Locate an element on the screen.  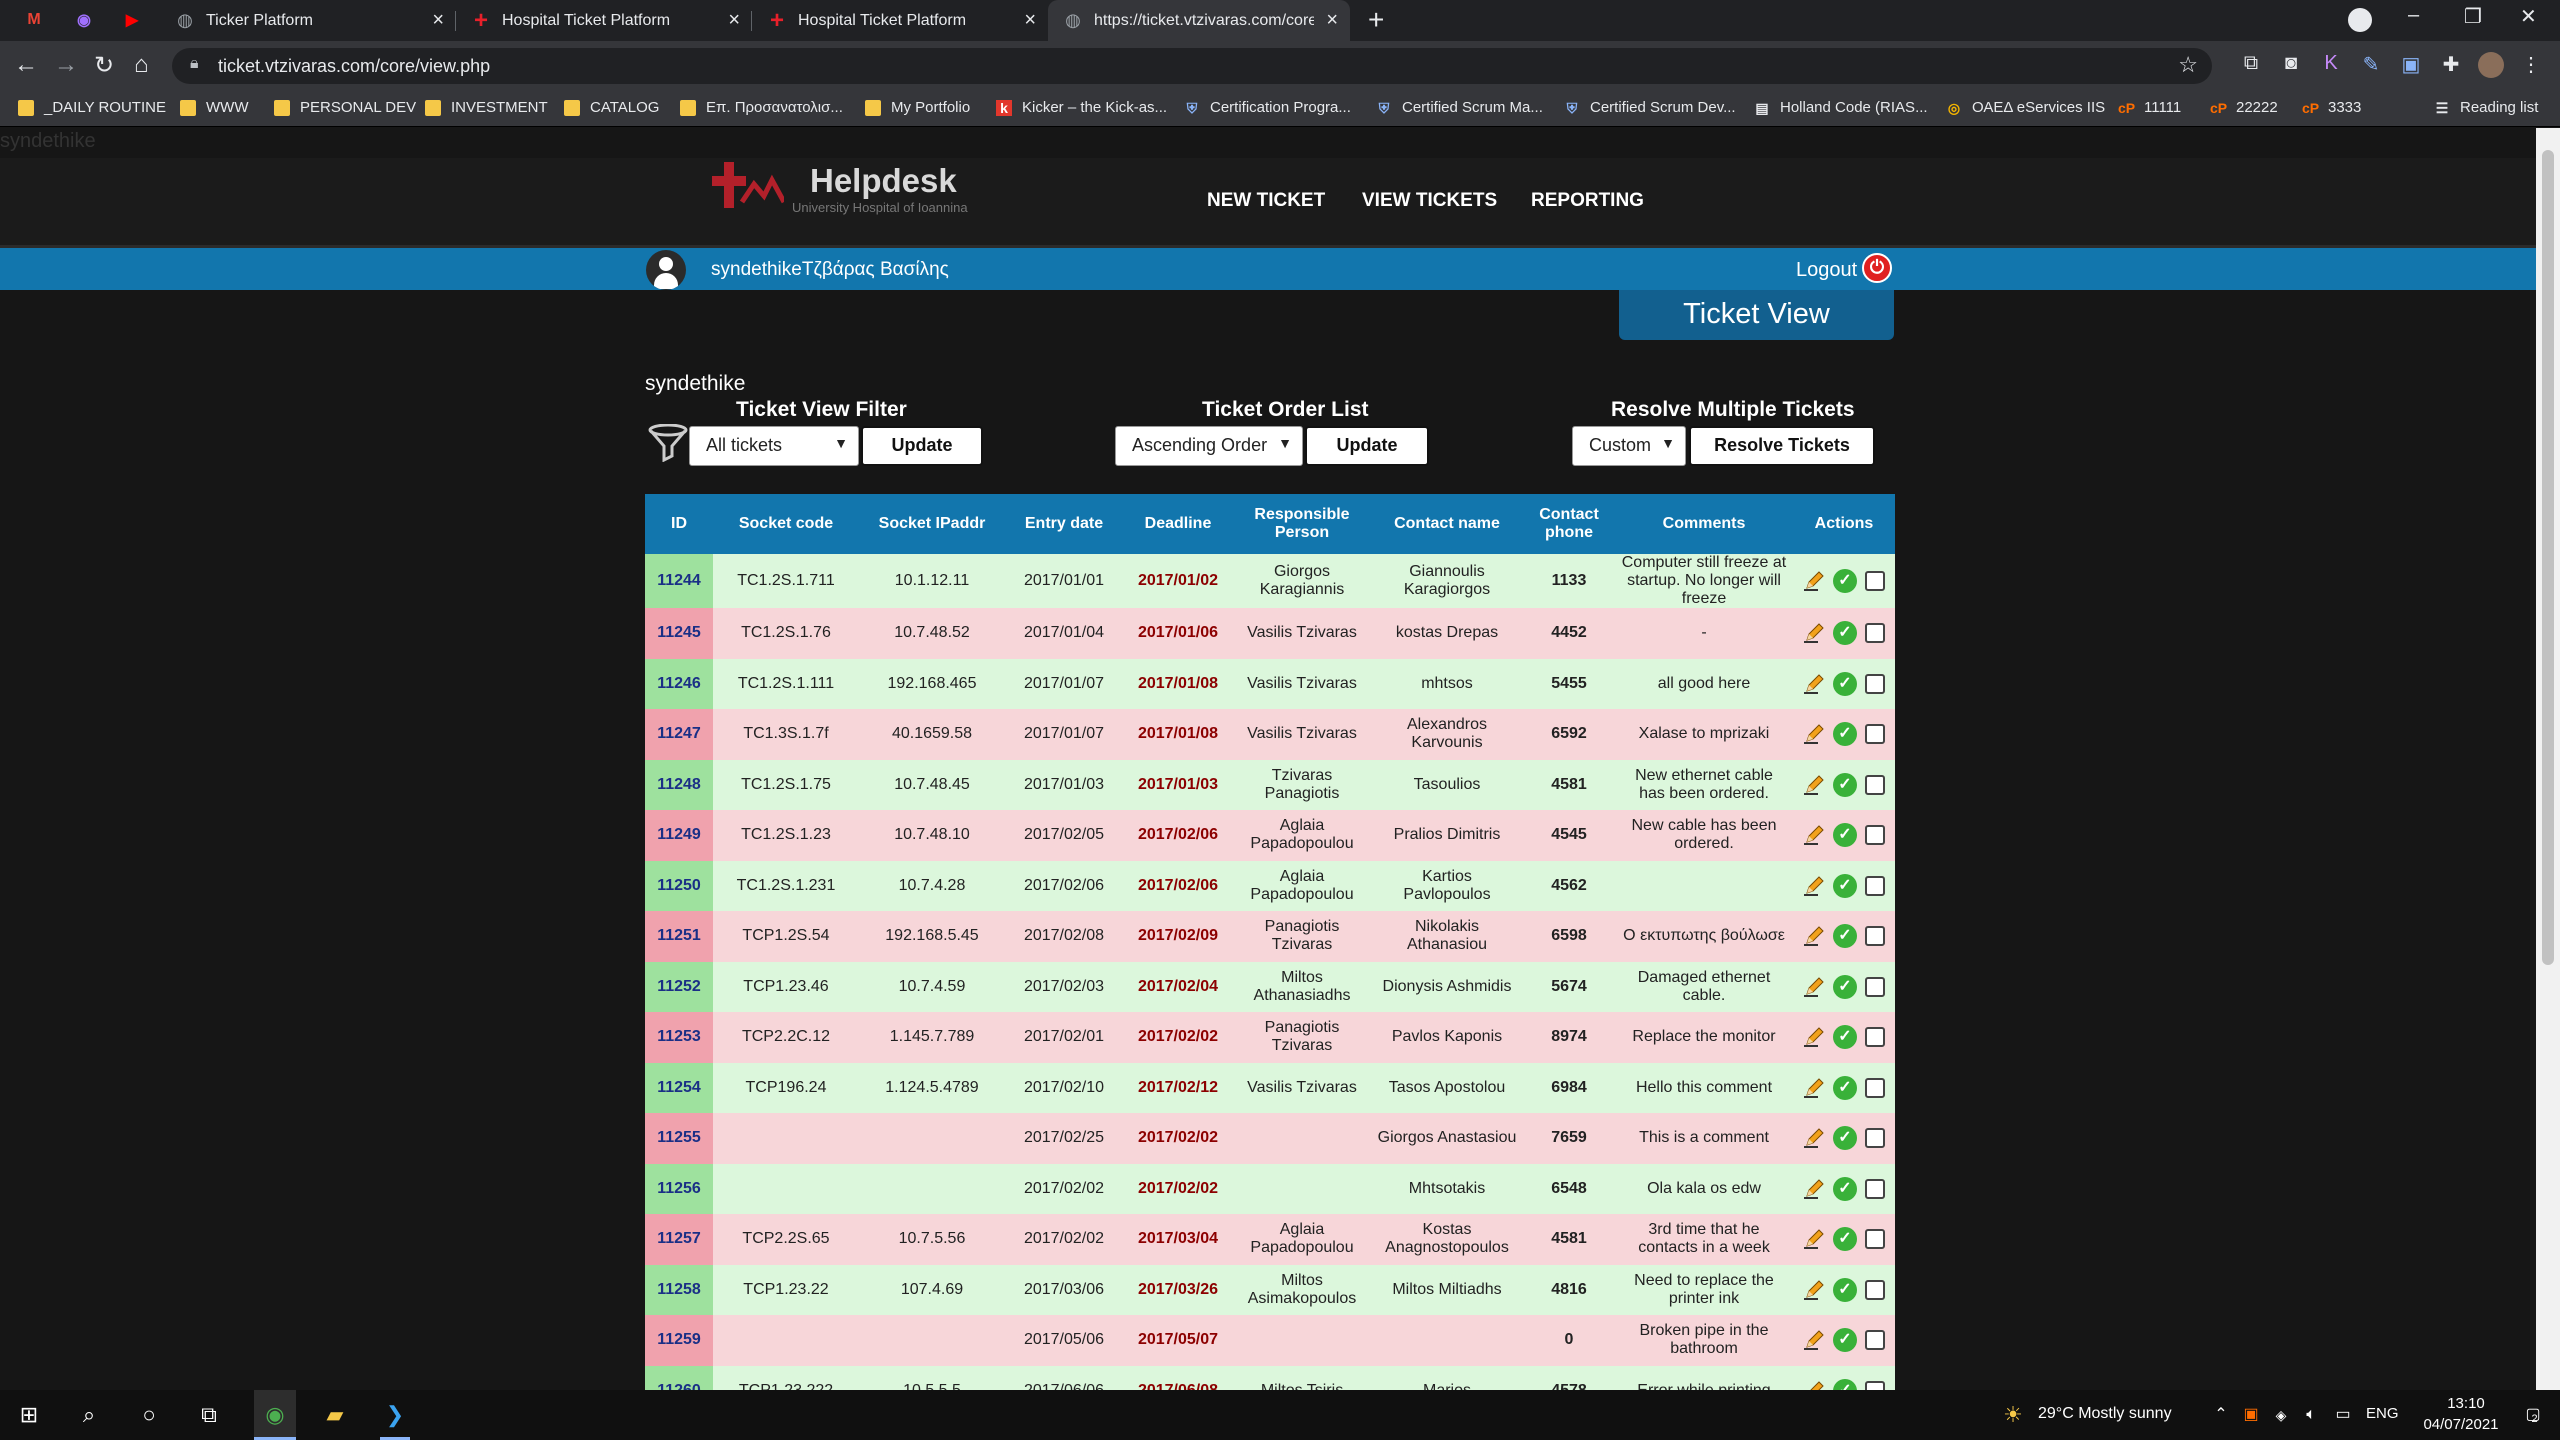
bookmark-folder-investment: INVESTMENT is located at coordinates (486, 107).